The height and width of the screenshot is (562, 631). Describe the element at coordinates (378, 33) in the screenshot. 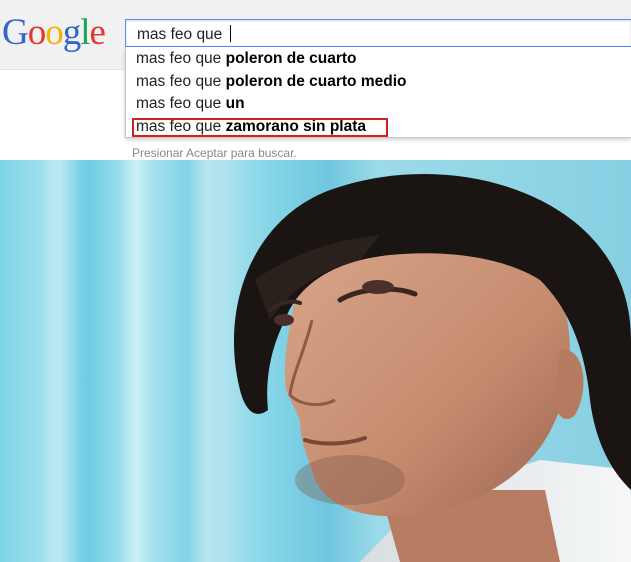

I see `search-input: mas feo que` at that location.